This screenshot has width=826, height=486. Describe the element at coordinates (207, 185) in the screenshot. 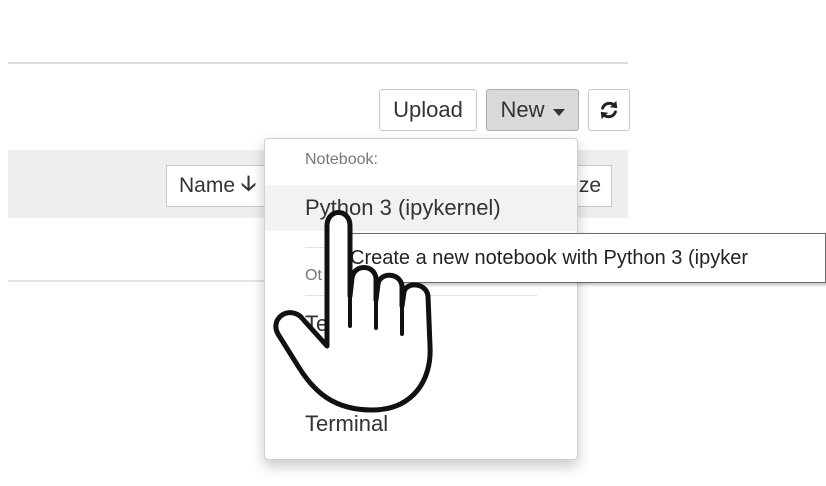

I see `sort-by-name-label: Name` at that location.